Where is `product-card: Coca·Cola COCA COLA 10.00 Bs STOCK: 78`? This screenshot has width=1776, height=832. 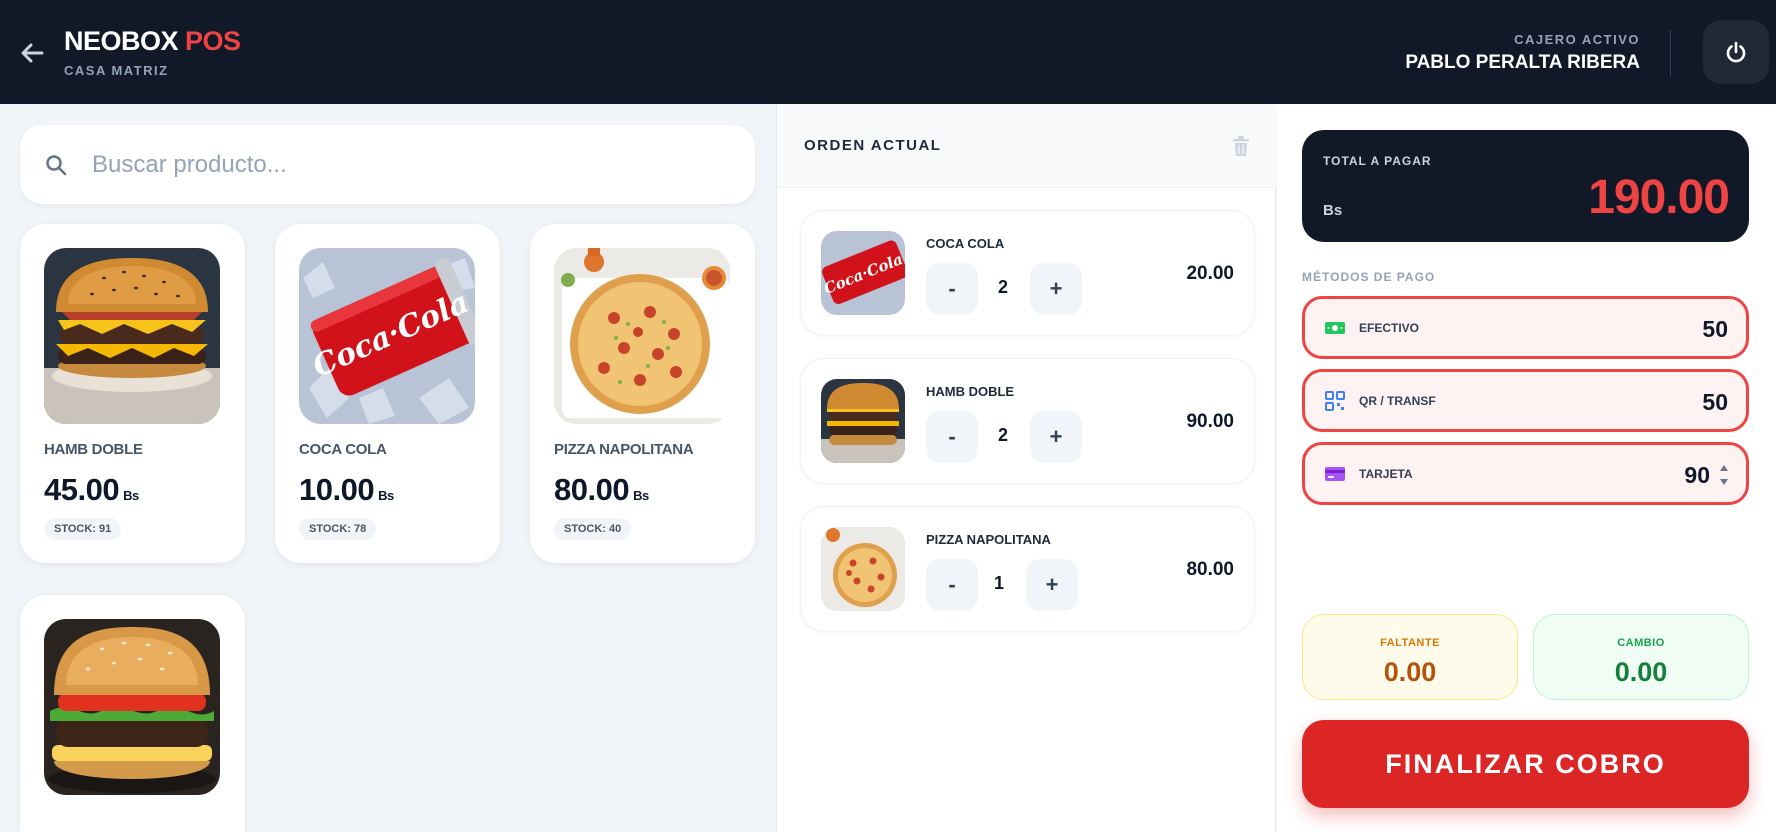
product-card: Coca·Cola COCA COLA 10.00 Bs STOCK: 78 is located at coordinates (387, 393).